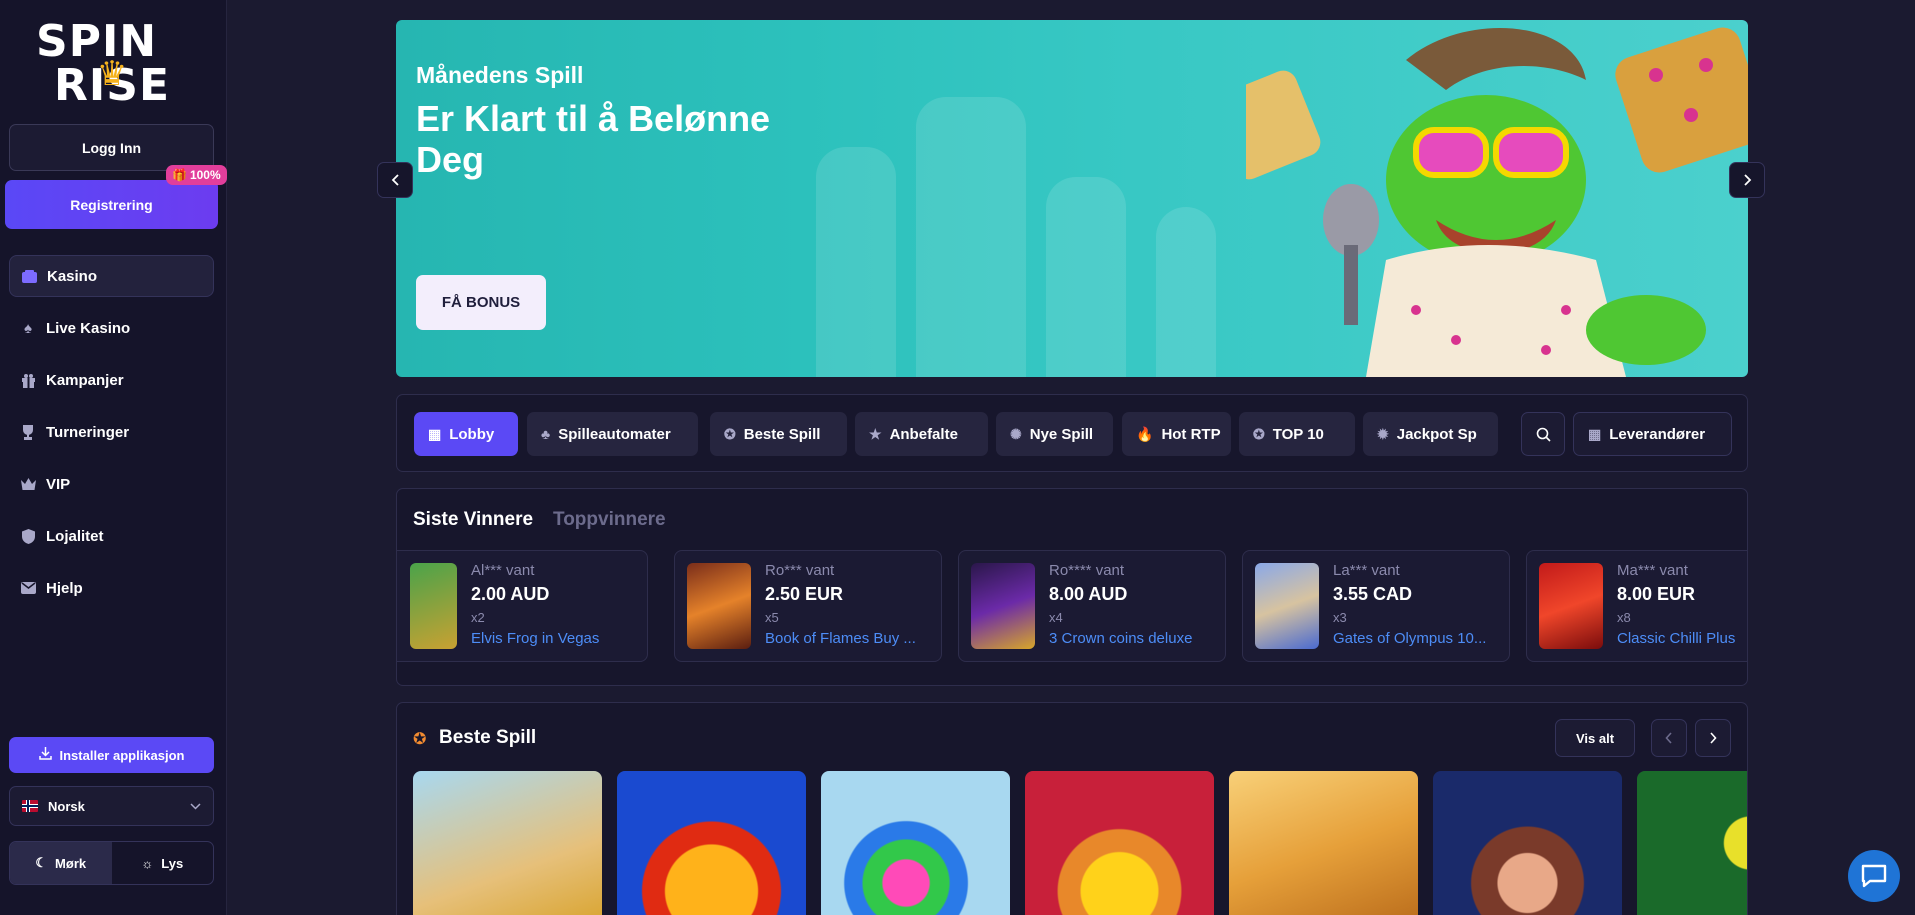  What do you see at coordinates (122, 755) in the screenshot?
I see `install-app-label: Installer applikasjon` at bounding box center [122, 755].